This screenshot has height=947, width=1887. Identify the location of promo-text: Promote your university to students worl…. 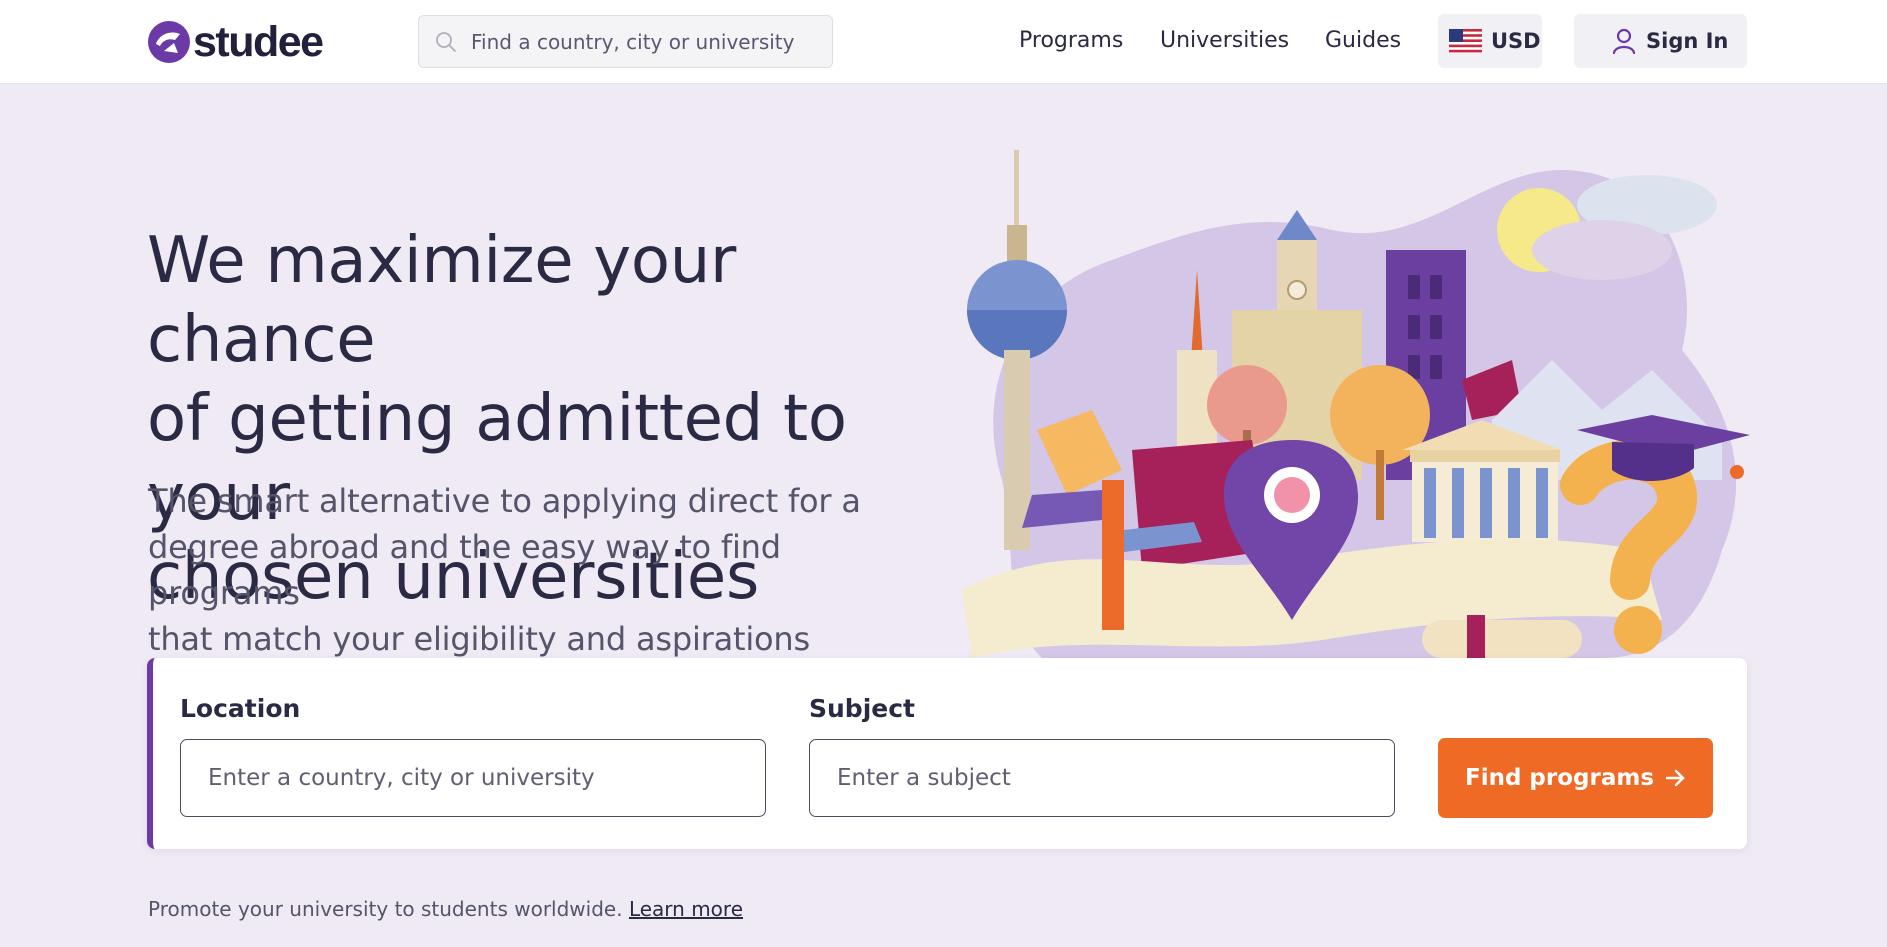
(385, 909).